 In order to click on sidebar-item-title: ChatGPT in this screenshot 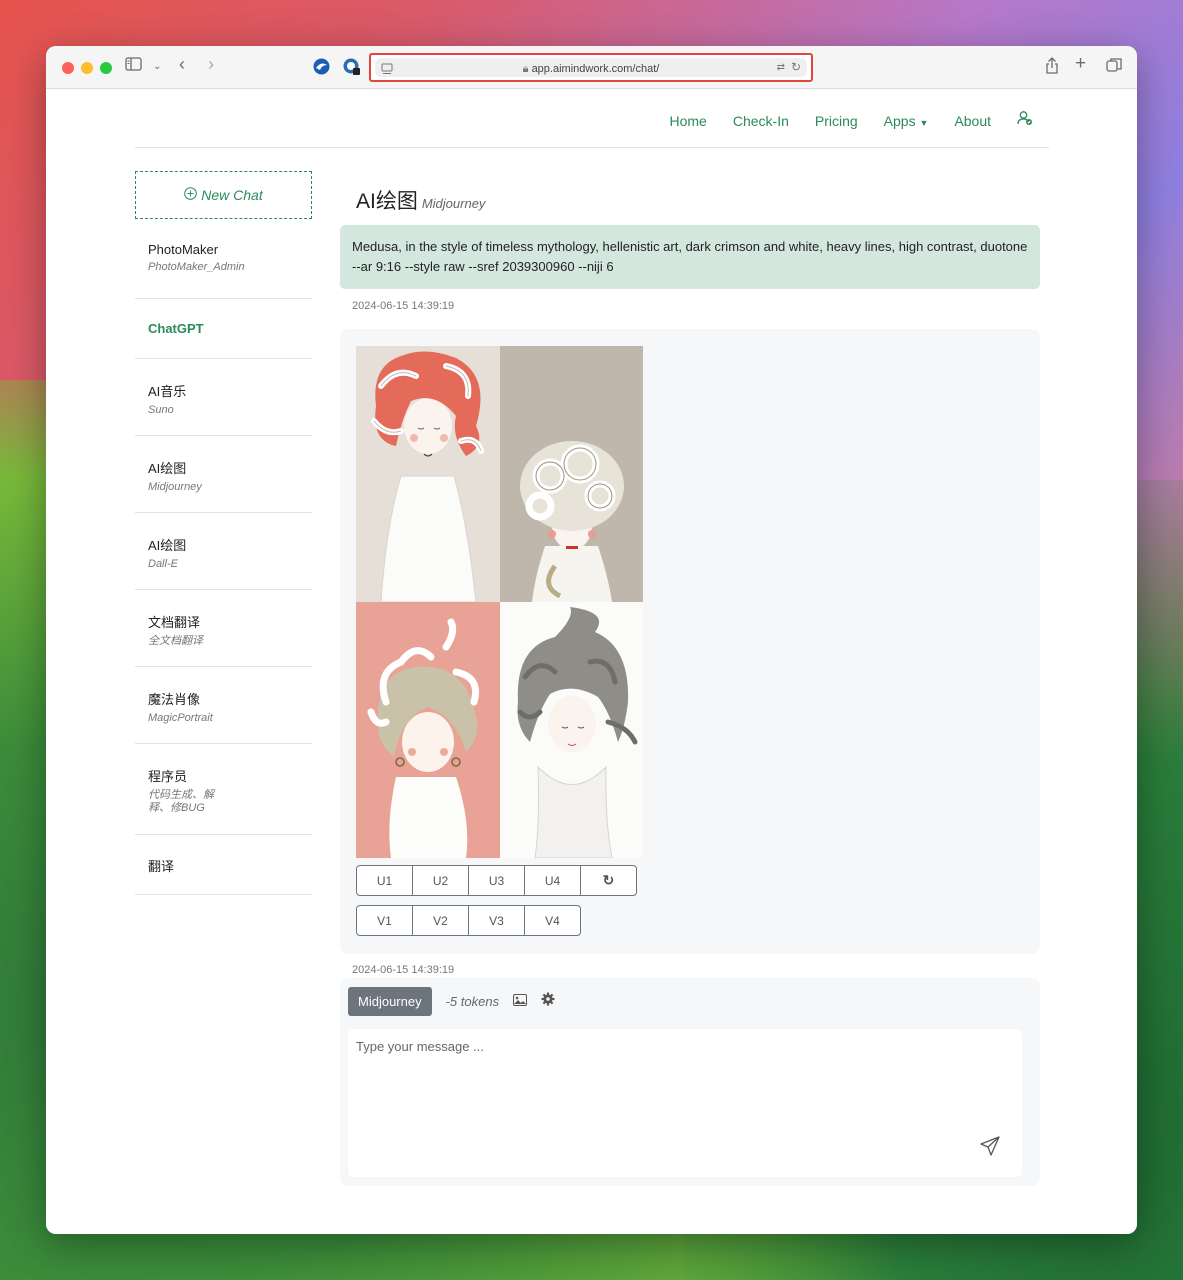, I will do `click(176, 328)`.